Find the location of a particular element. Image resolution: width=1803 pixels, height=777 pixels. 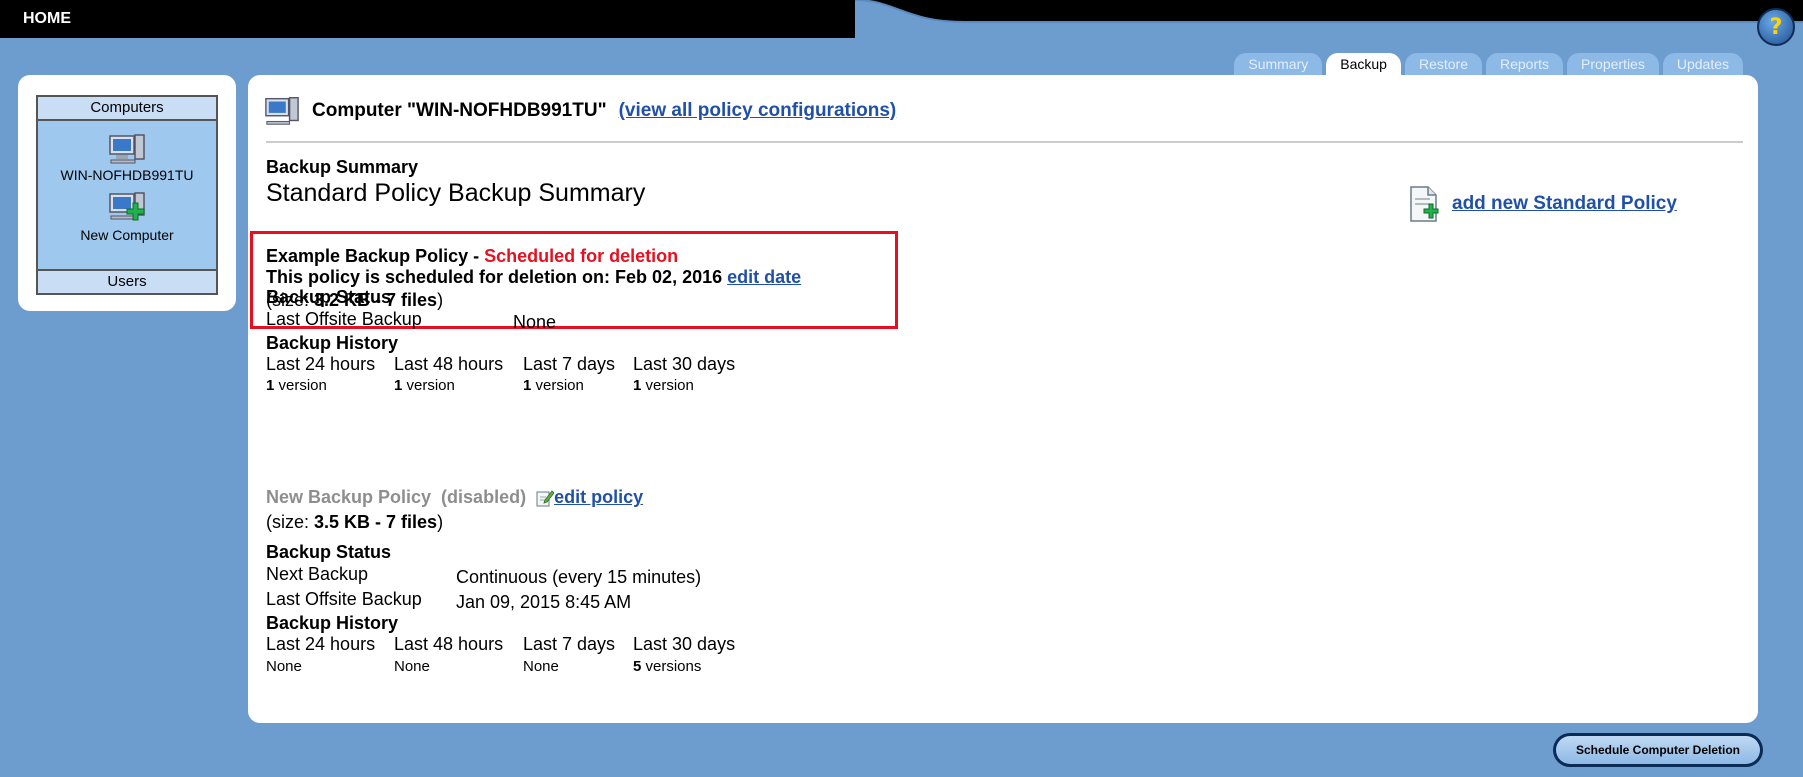

policy1-name: Example Backup Policy - is located at coordinates (375, 256).